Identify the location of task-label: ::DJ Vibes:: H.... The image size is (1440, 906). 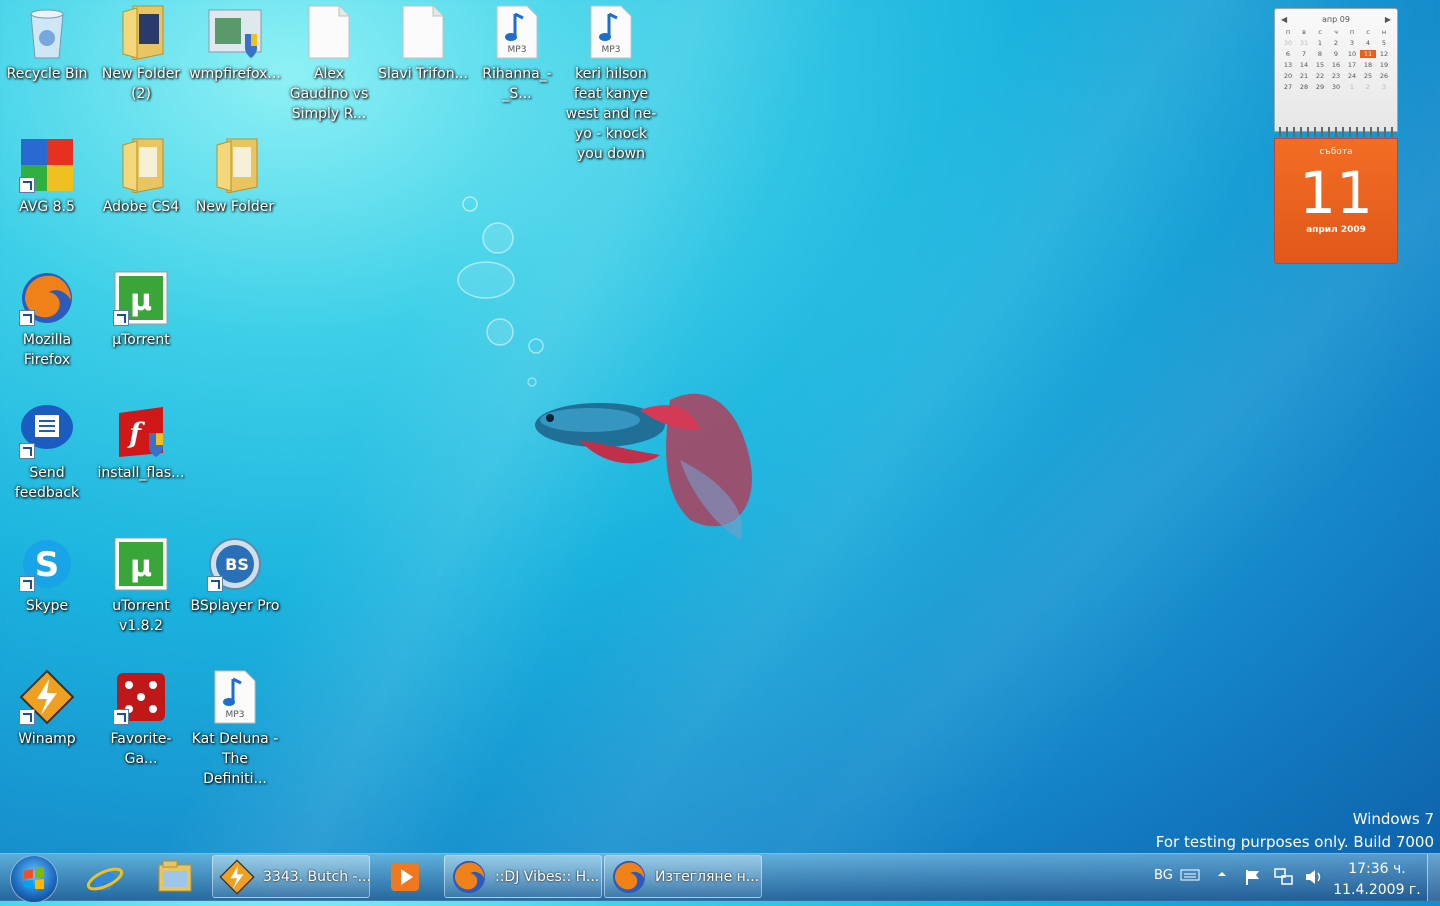
(547, 876).